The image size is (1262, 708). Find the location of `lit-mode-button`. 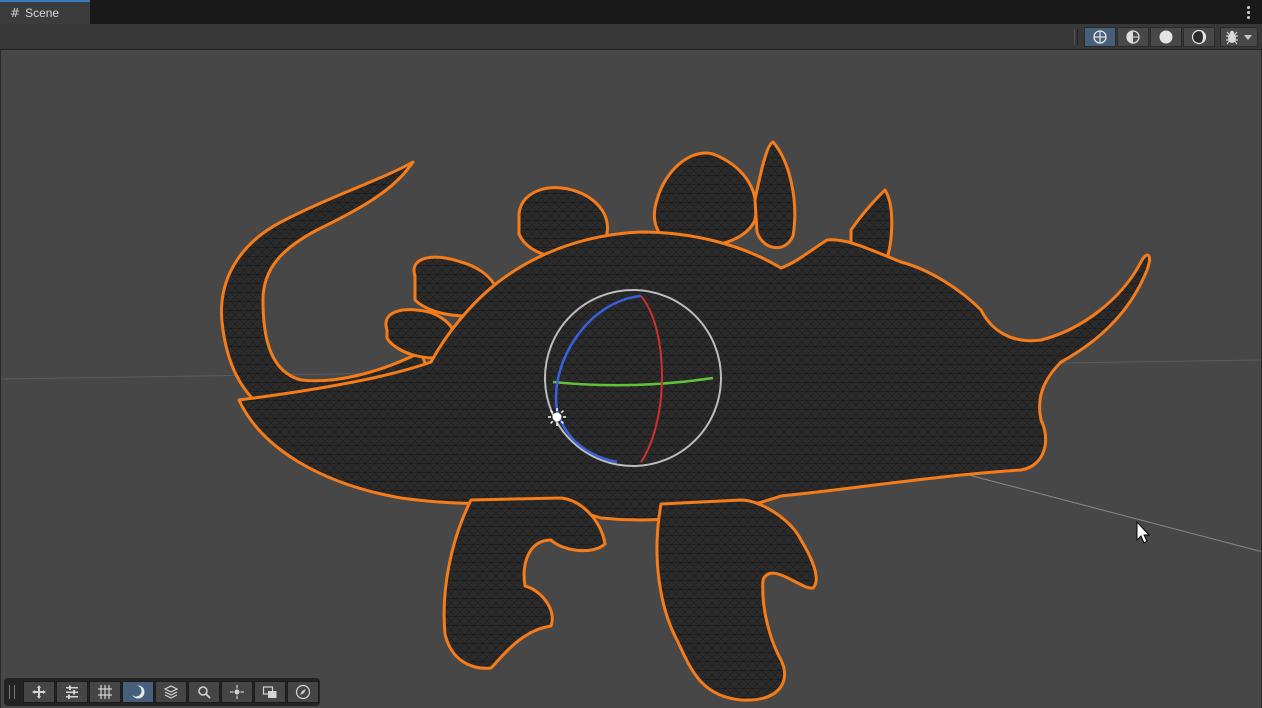

lit-mode-button is located at coordinates (1199, 37).